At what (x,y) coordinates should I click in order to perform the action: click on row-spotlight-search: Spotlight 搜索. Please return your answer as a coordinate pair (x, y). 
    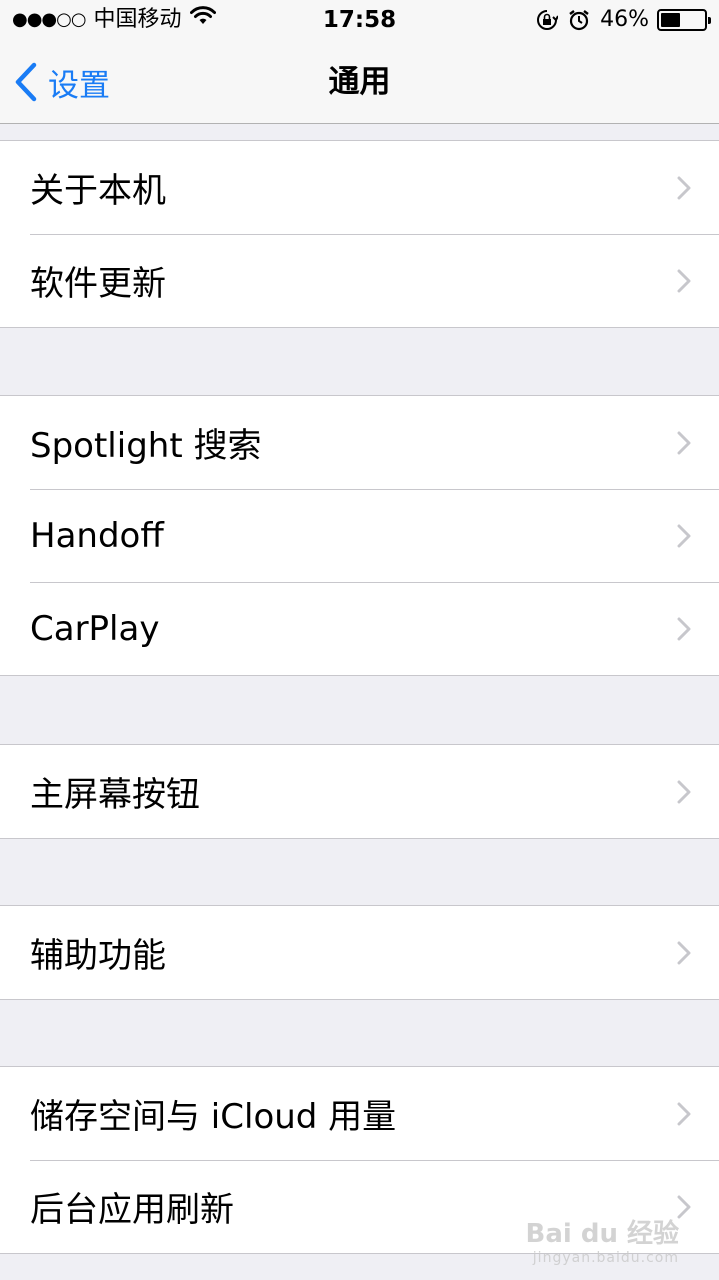
    Looking at the image, I should click on (359, 442).